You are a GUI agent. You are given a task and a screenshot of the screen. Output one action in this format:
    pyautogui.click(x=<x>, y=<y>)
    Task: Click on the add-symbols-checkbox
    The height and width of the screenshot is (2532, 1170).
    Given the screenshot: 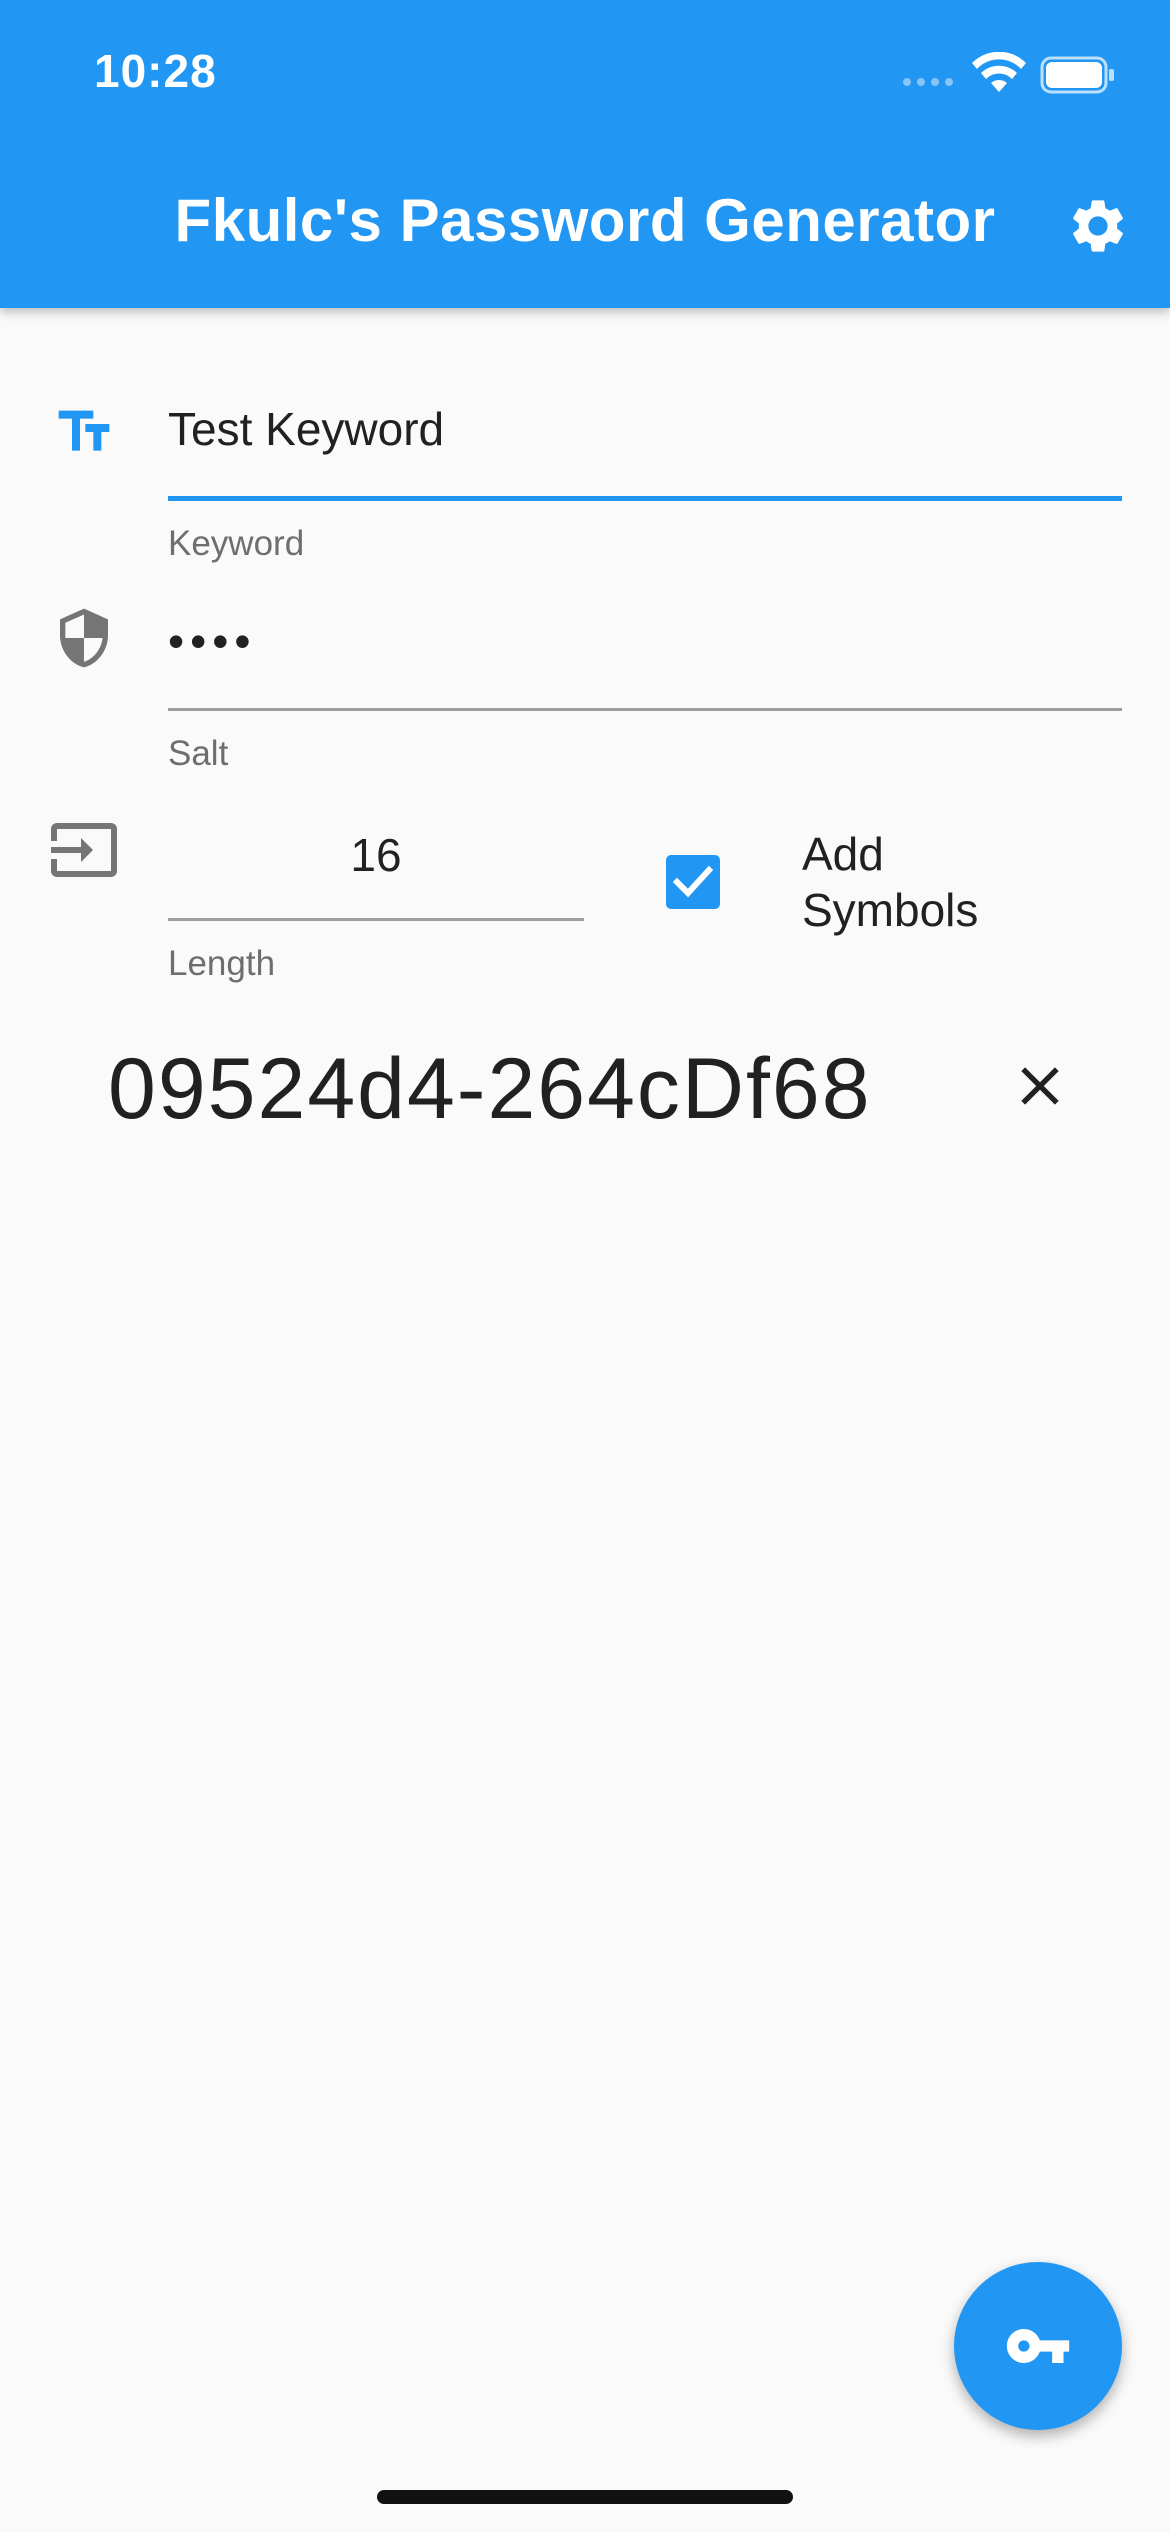 What is the action you would take?
    pyautogui.click(x=693, y=882)
    